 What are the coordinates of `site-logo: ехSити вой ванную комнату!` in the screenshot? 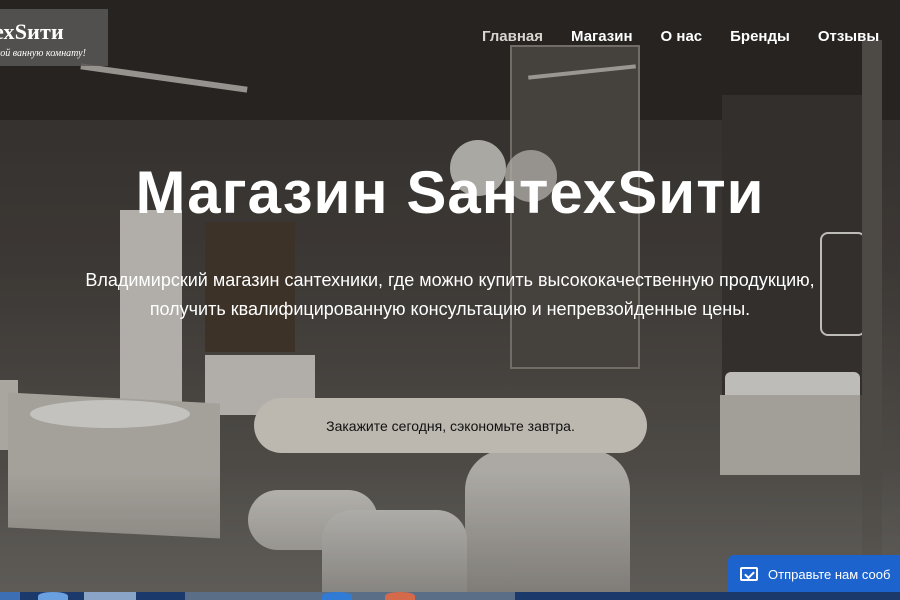 It's located at (54, 37).